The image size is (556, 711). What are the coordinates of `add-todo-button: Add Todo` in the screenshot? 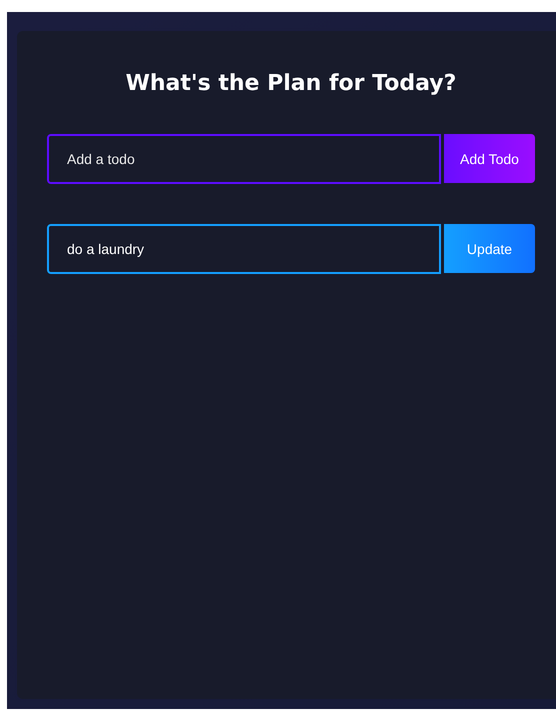 It's located at (489, 158).